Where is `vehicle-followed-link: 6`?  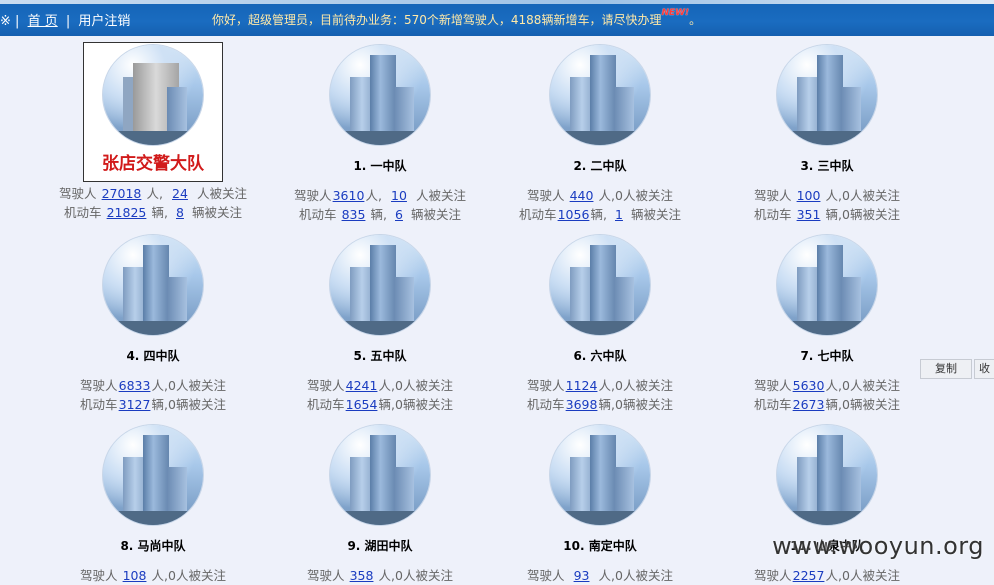
vehicle-followed-link: 6 is located at coordinates (399, 214).